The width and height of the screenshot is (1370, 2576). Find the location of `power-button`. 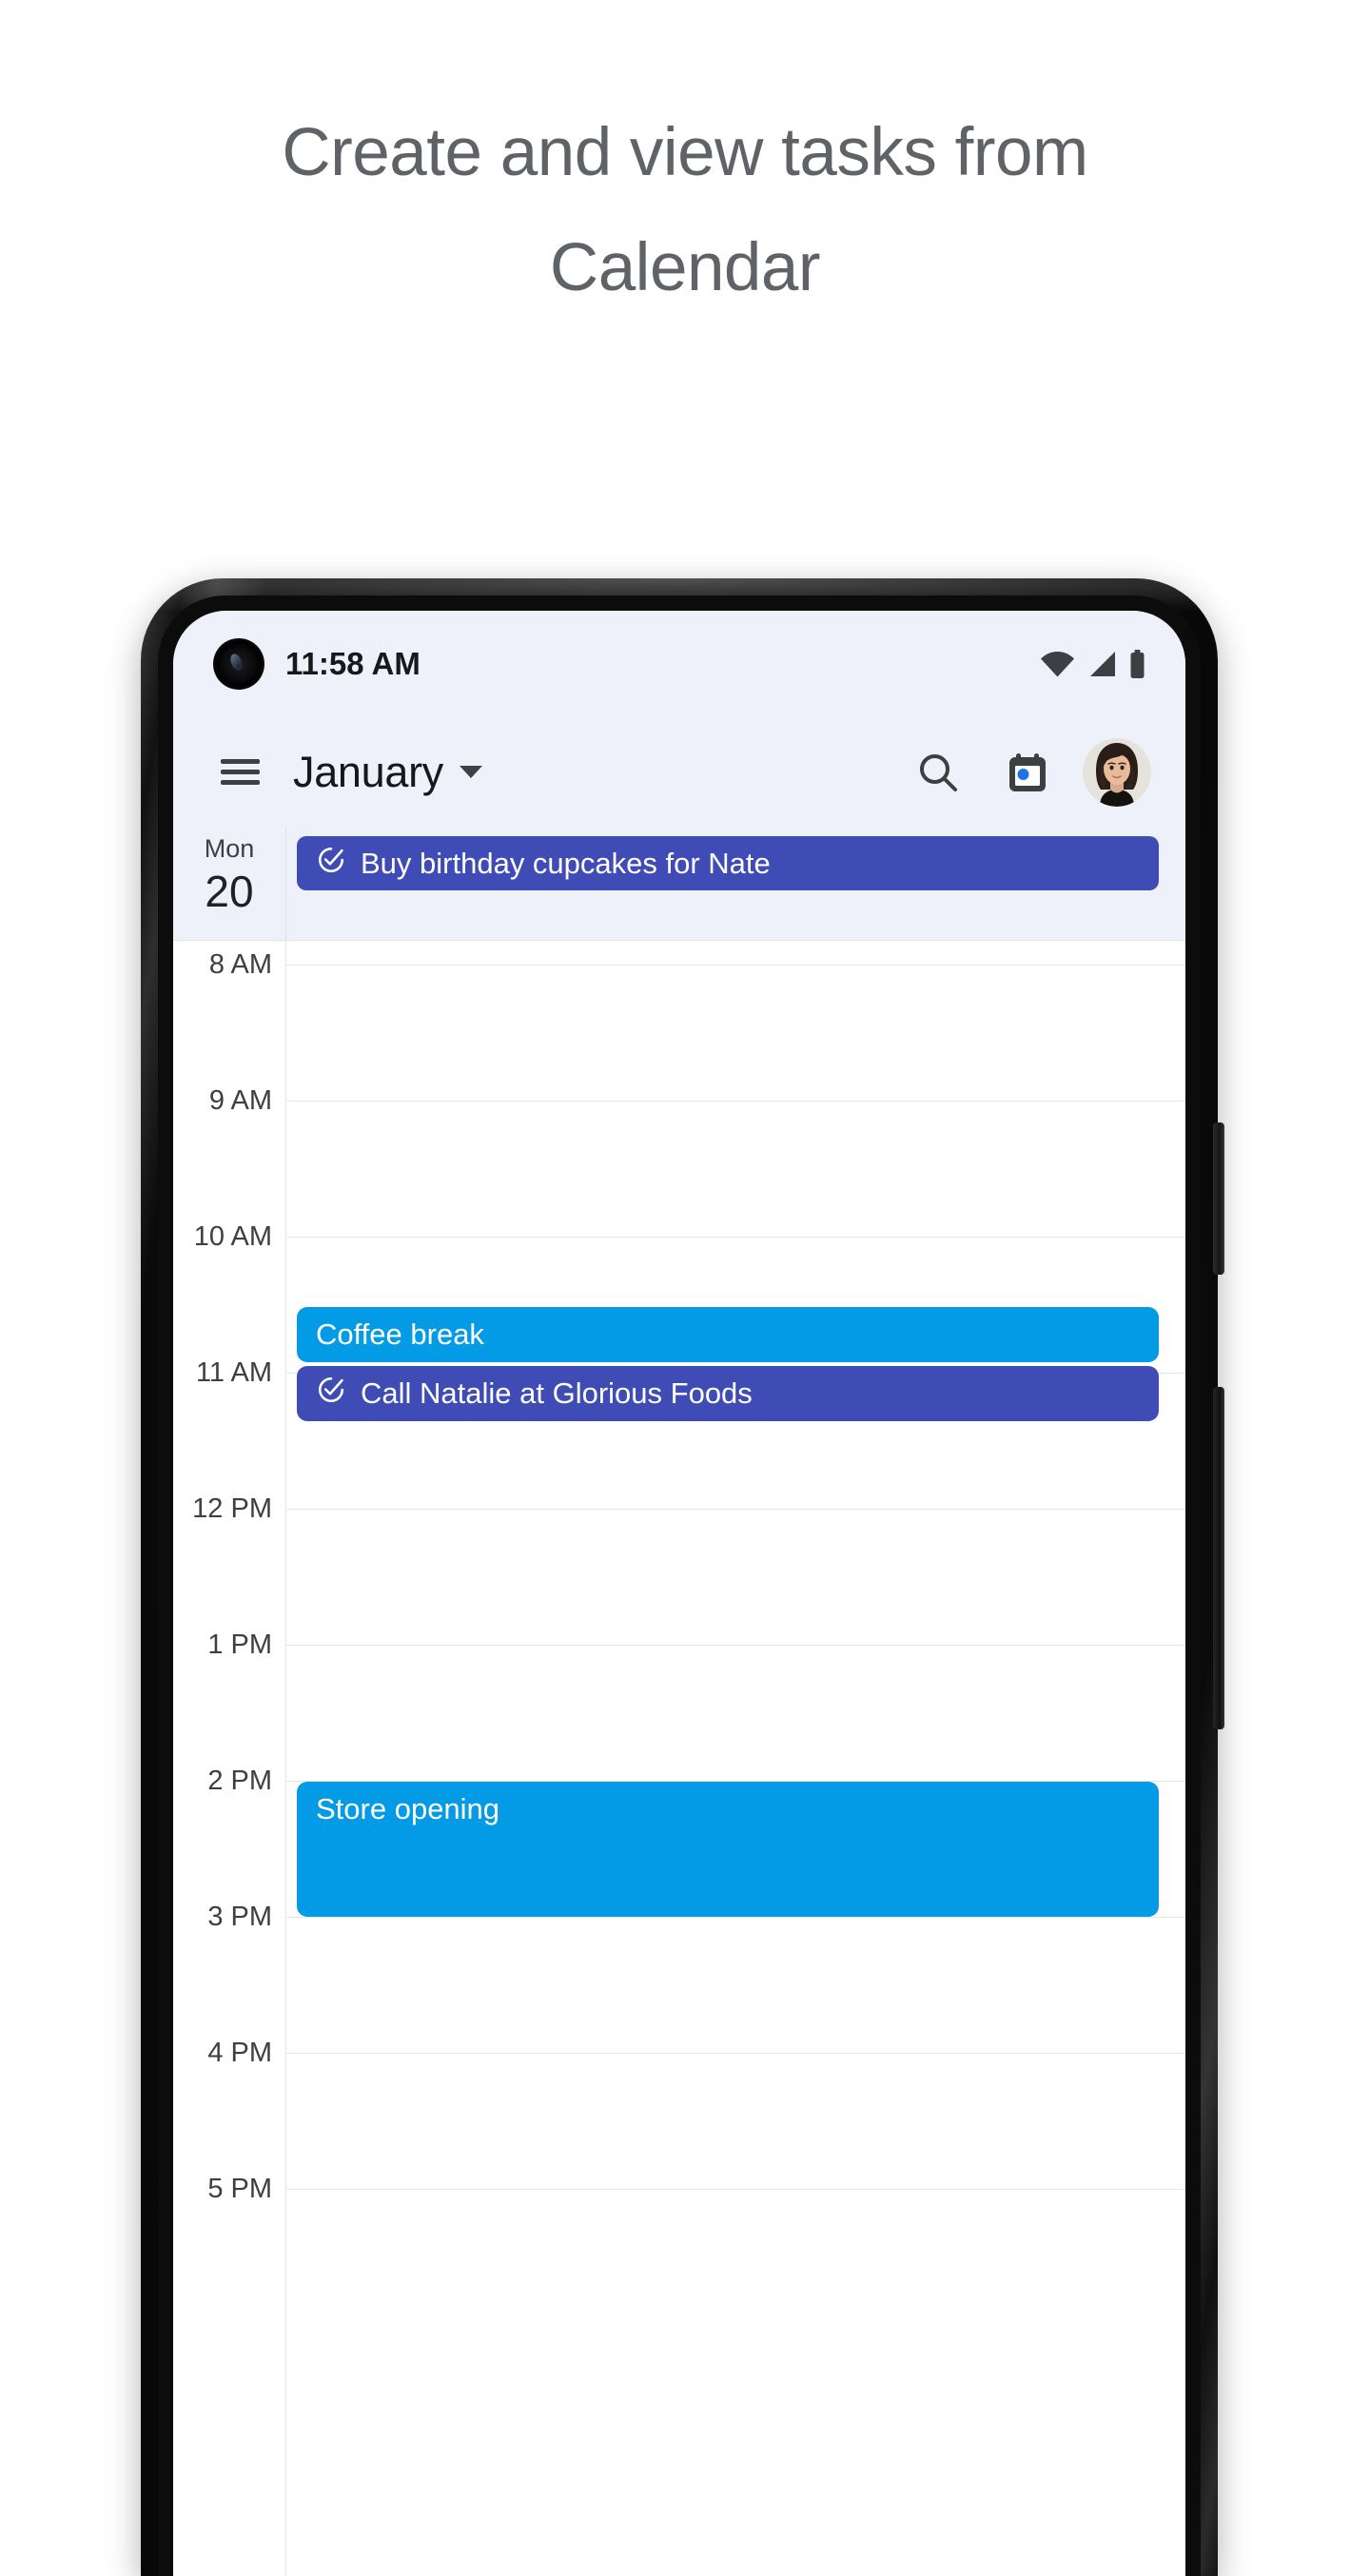

power-button is located at coordinates (1218, 1198).